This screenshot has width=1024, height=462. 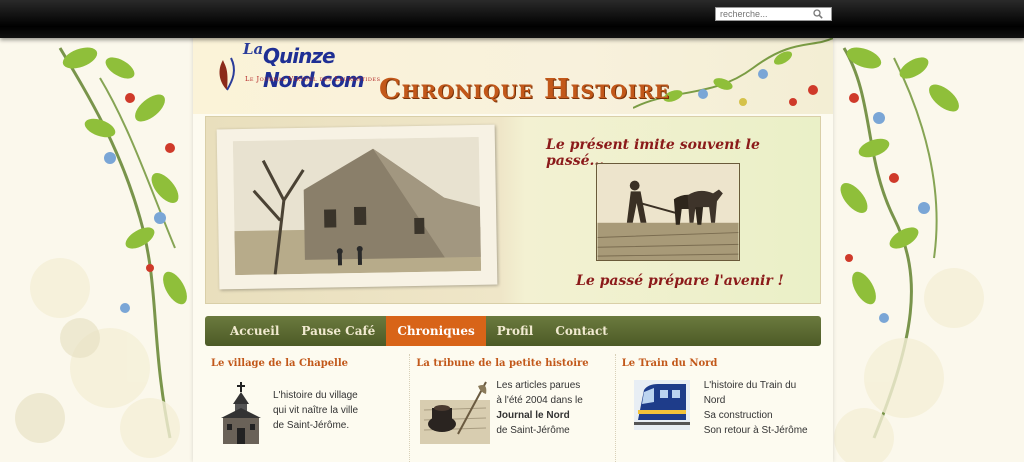 What do you see at coordinates (818, 14) in the screenshot?
I see `search-icon` at bounding box center [818, 14].